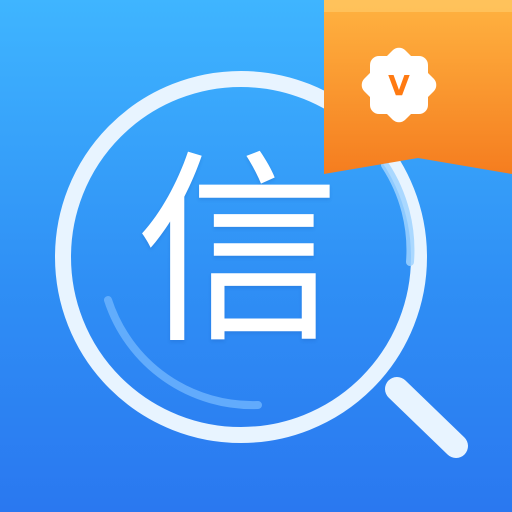  Describe the element at coordinates (399, 85) in the screenshot. I see `vip-badge-letter: V` at that location.